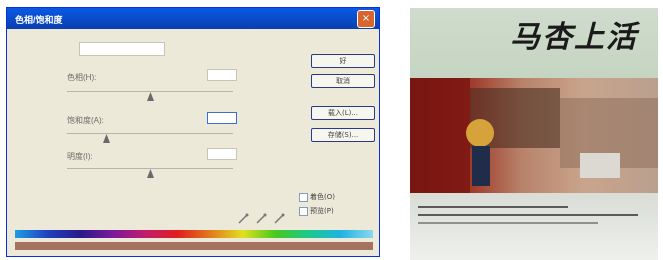 The image size is (663, 260). I want to click on output-spectrum-bar, so click(194, 246).